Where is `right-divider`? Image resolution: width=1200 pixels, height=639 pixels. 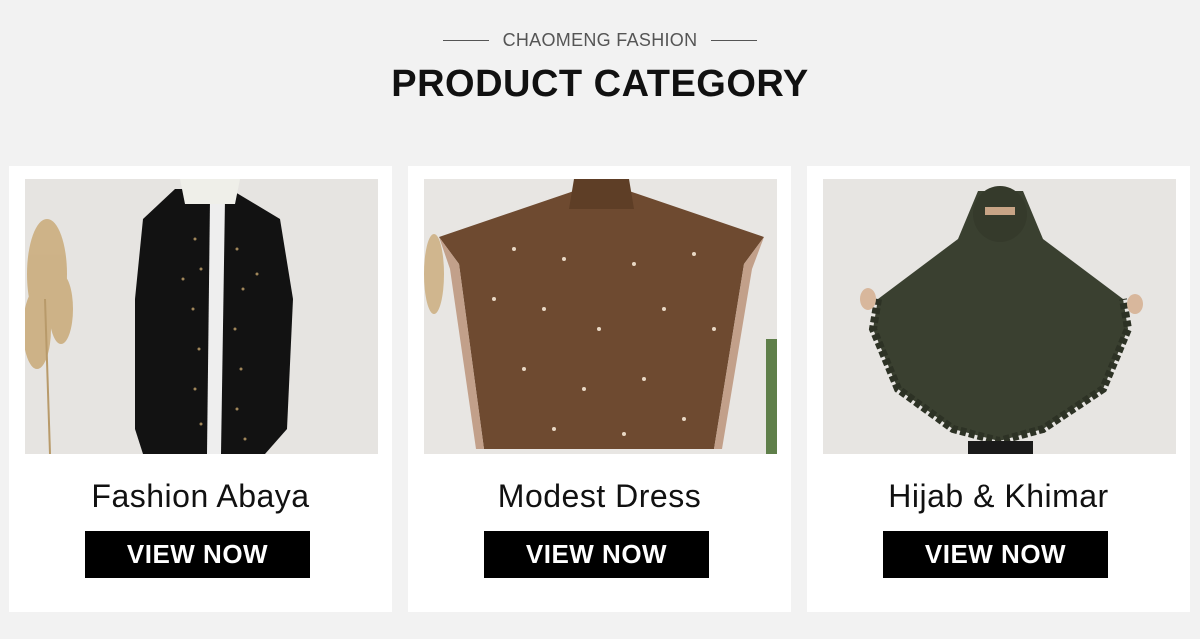 right-divider is located at coordinates (734, 40).